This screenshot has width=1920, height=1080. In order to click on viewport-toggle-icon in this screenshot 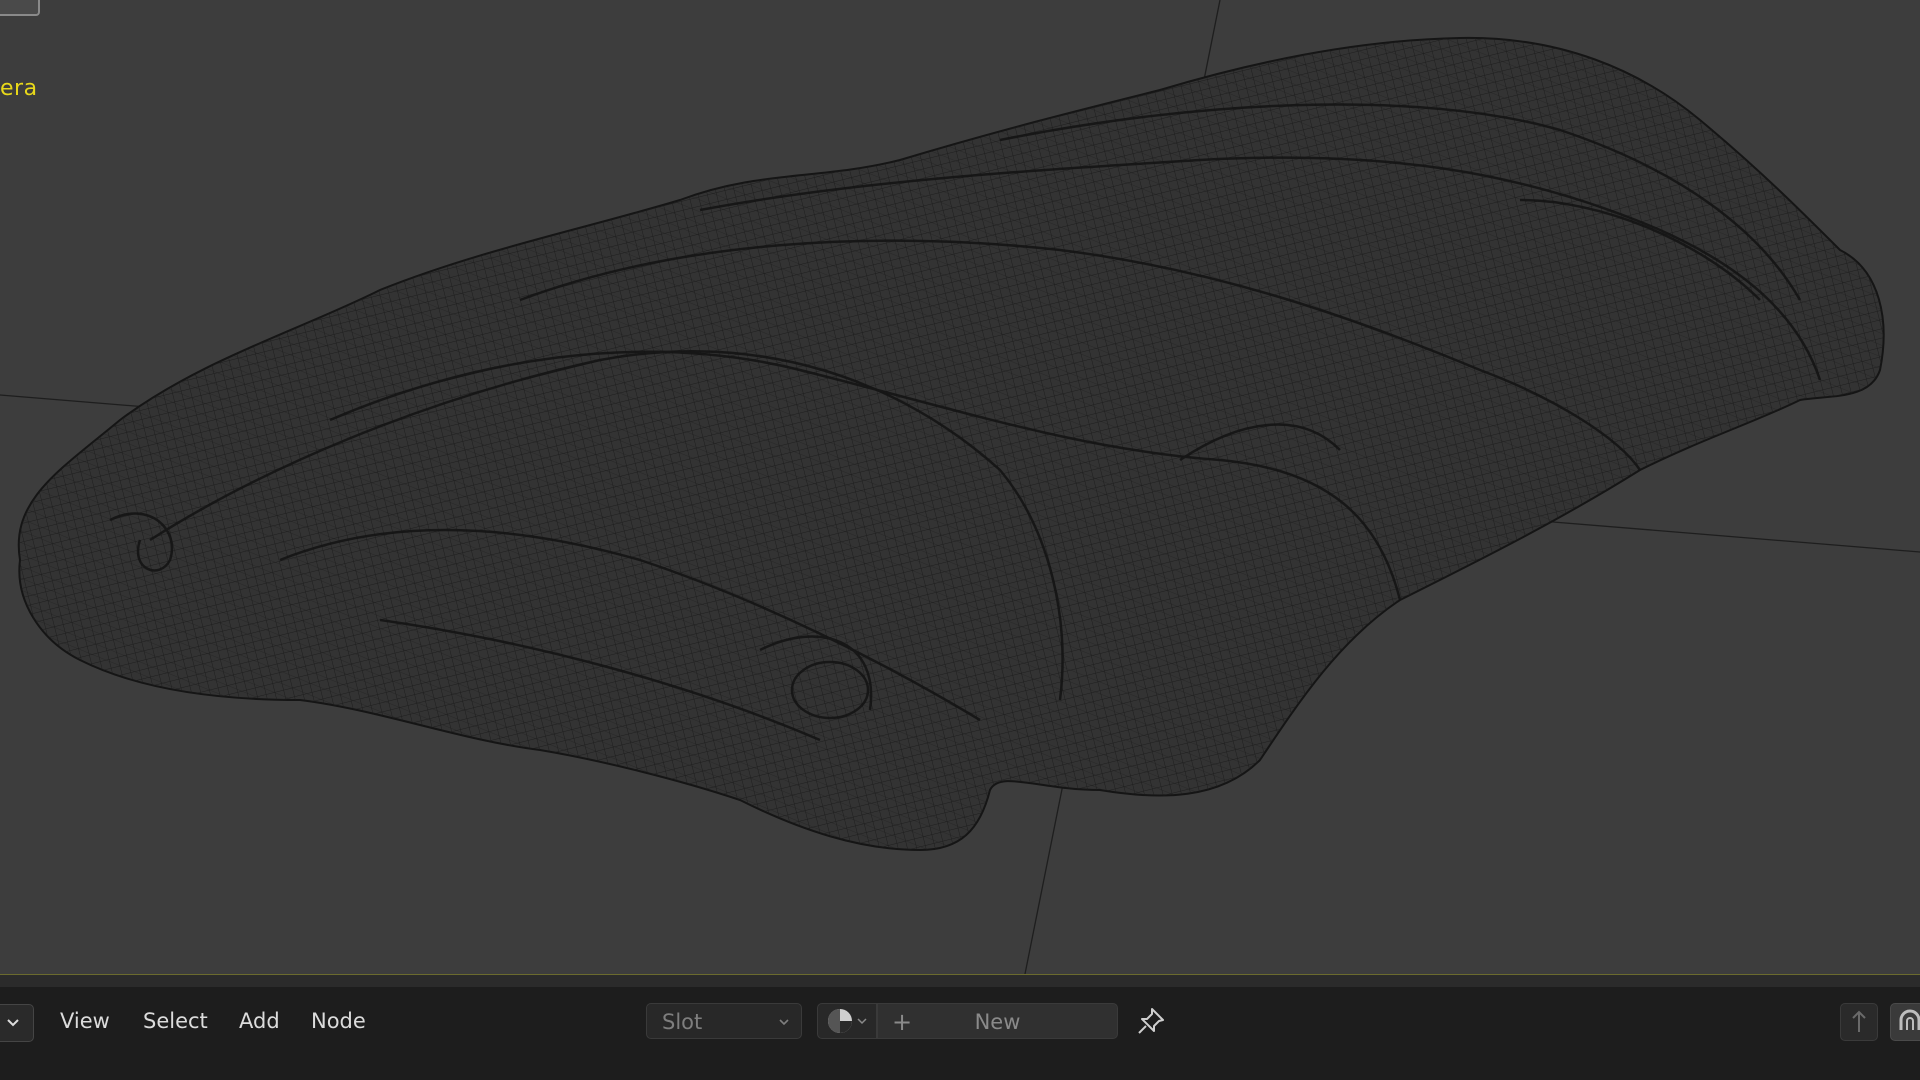, I will do `click(20, 8)`.